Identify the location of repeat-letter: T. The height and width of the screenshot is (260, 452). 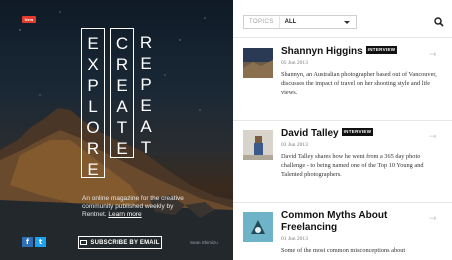
(146, 147).